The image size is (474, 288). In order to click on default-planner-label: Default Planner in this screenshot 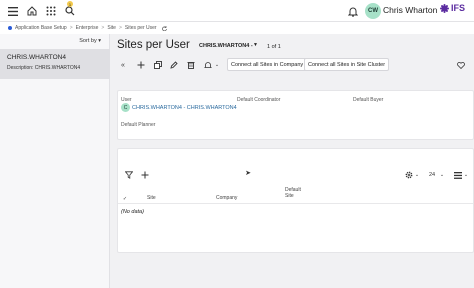, I will do `click(138, 125)`.